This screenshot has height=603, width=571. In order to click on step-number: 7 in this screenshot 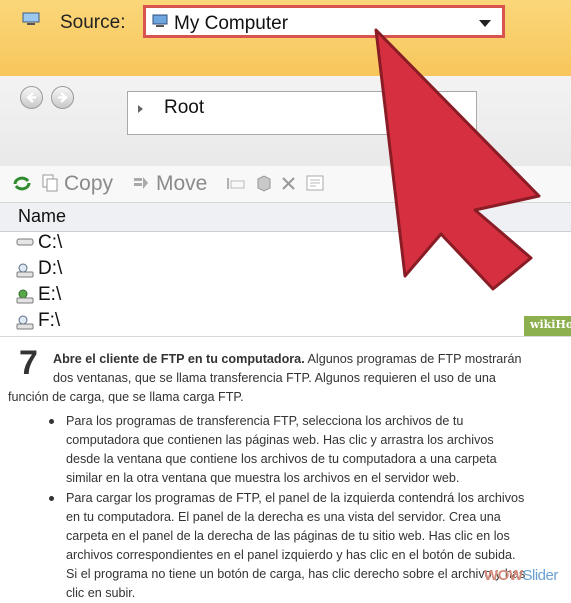, I will do `click(28, 363)`.